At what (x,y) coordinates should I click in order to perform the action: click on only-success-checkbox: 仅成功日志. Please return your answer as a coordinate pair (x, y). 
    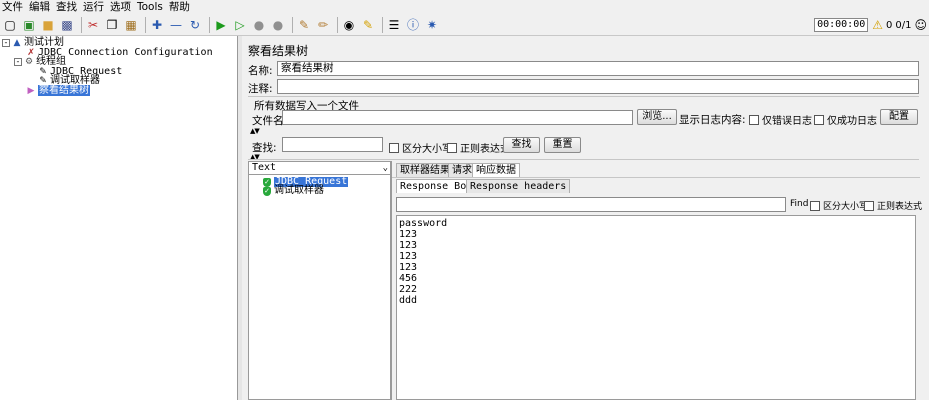
    Looking at the image, I should click on (845, 119).